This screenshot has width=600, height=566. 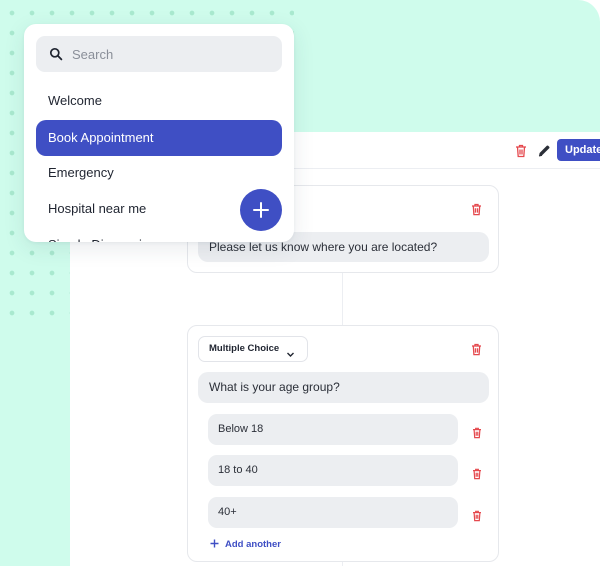 I want to click on add-another-label: Add another, so click(x=253, y=544).